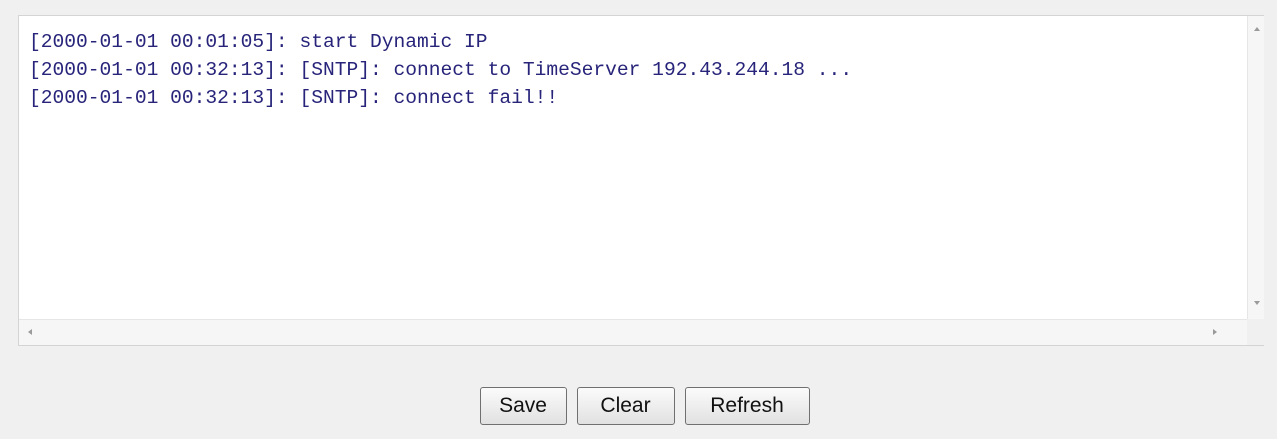 This screenshot has width=1277, height=439. I want to click on scrollbar-corner, so click(1255, 332).